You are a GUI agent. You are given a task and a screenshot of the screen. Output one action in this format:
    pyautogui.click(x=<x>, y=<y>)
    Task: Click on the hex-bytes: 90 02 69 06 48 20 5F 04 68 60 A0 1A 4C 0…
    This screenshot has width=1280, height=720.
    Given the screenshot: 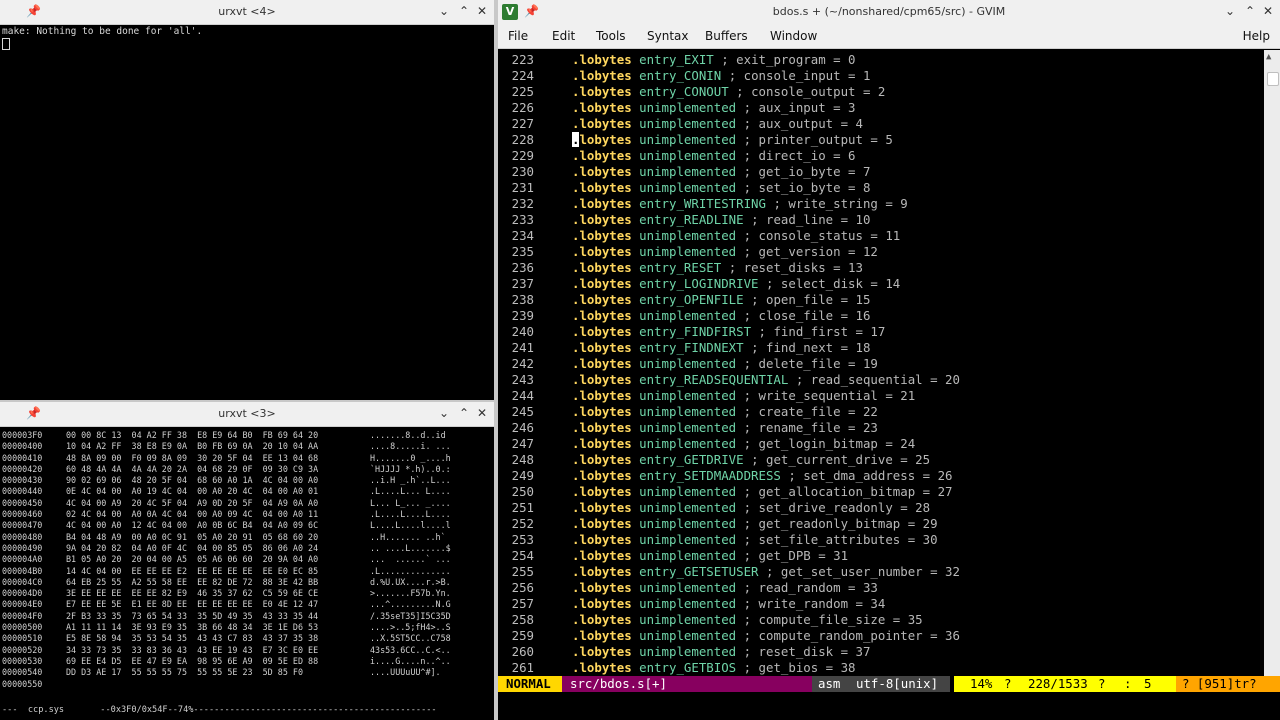 What is the action you would take?
    pyautogui.click(x=218, y=480)
    